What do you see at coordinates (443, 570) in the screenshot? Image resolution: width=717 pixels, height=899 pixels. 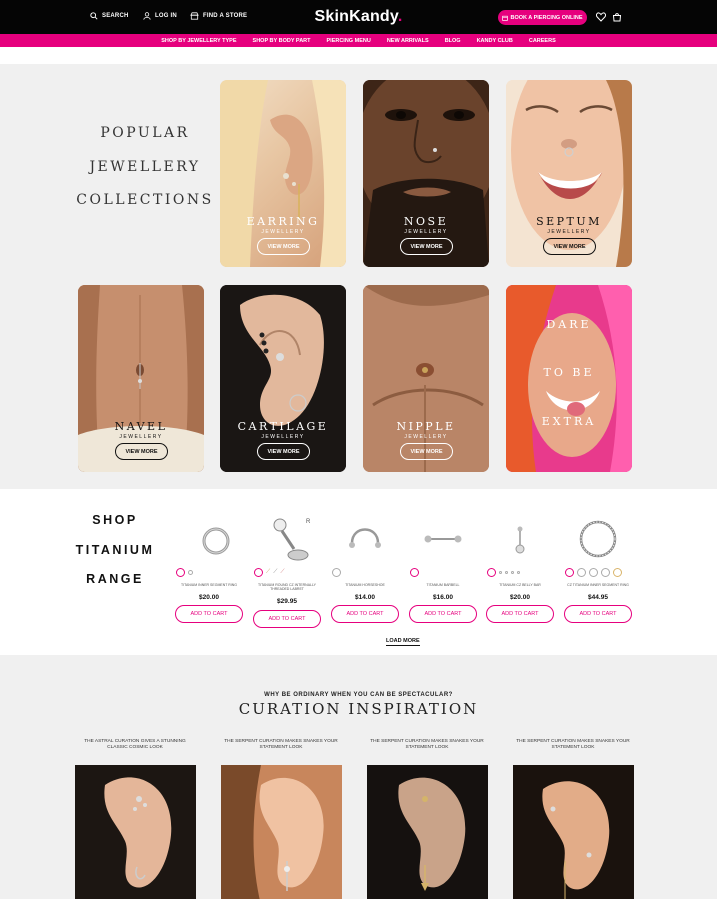 I see `product-card: TITANIUM BARBELL $16.00 ADD TO CART` at bounding box center [443, 570].